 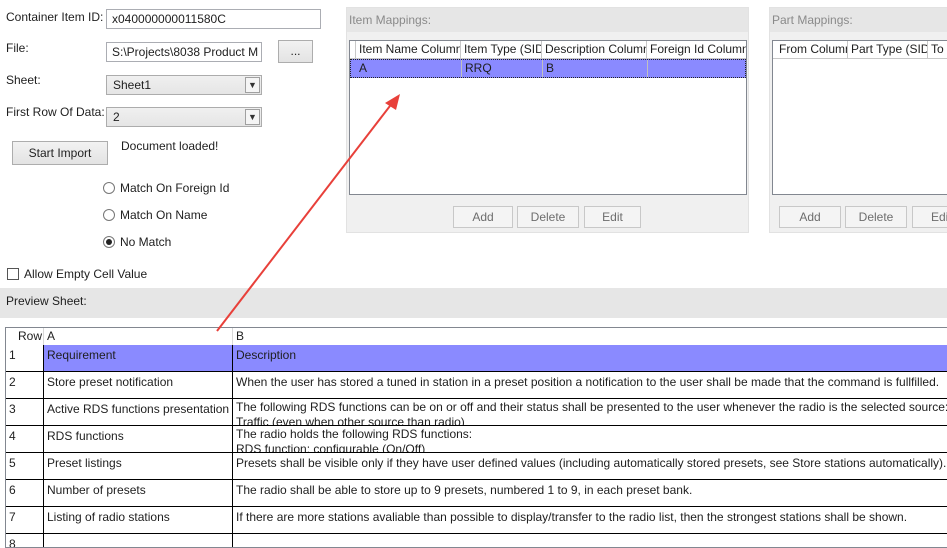 I want to click on annotation-arrow-icon, so click(x=308, y=213).